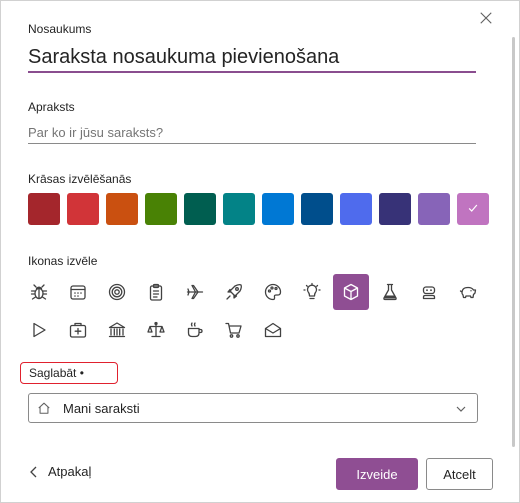 The width and height of the screenshot is (520, 503). I want to click on robot-icon, so click(429, 292).